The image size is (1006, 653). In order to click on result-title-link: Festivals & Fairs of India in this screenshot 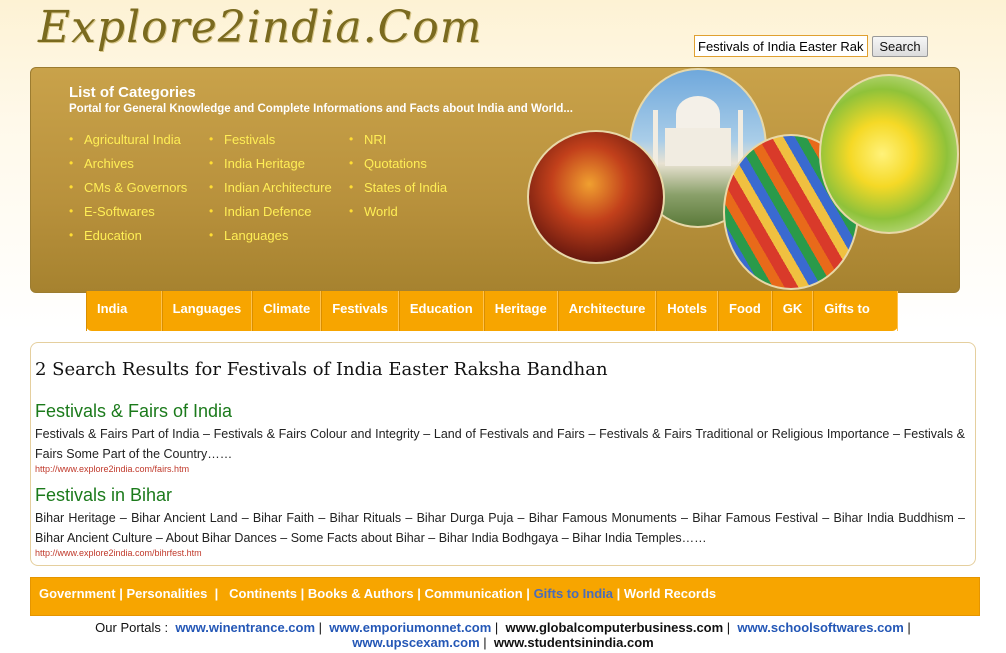, I will do `click(500, 411)`.